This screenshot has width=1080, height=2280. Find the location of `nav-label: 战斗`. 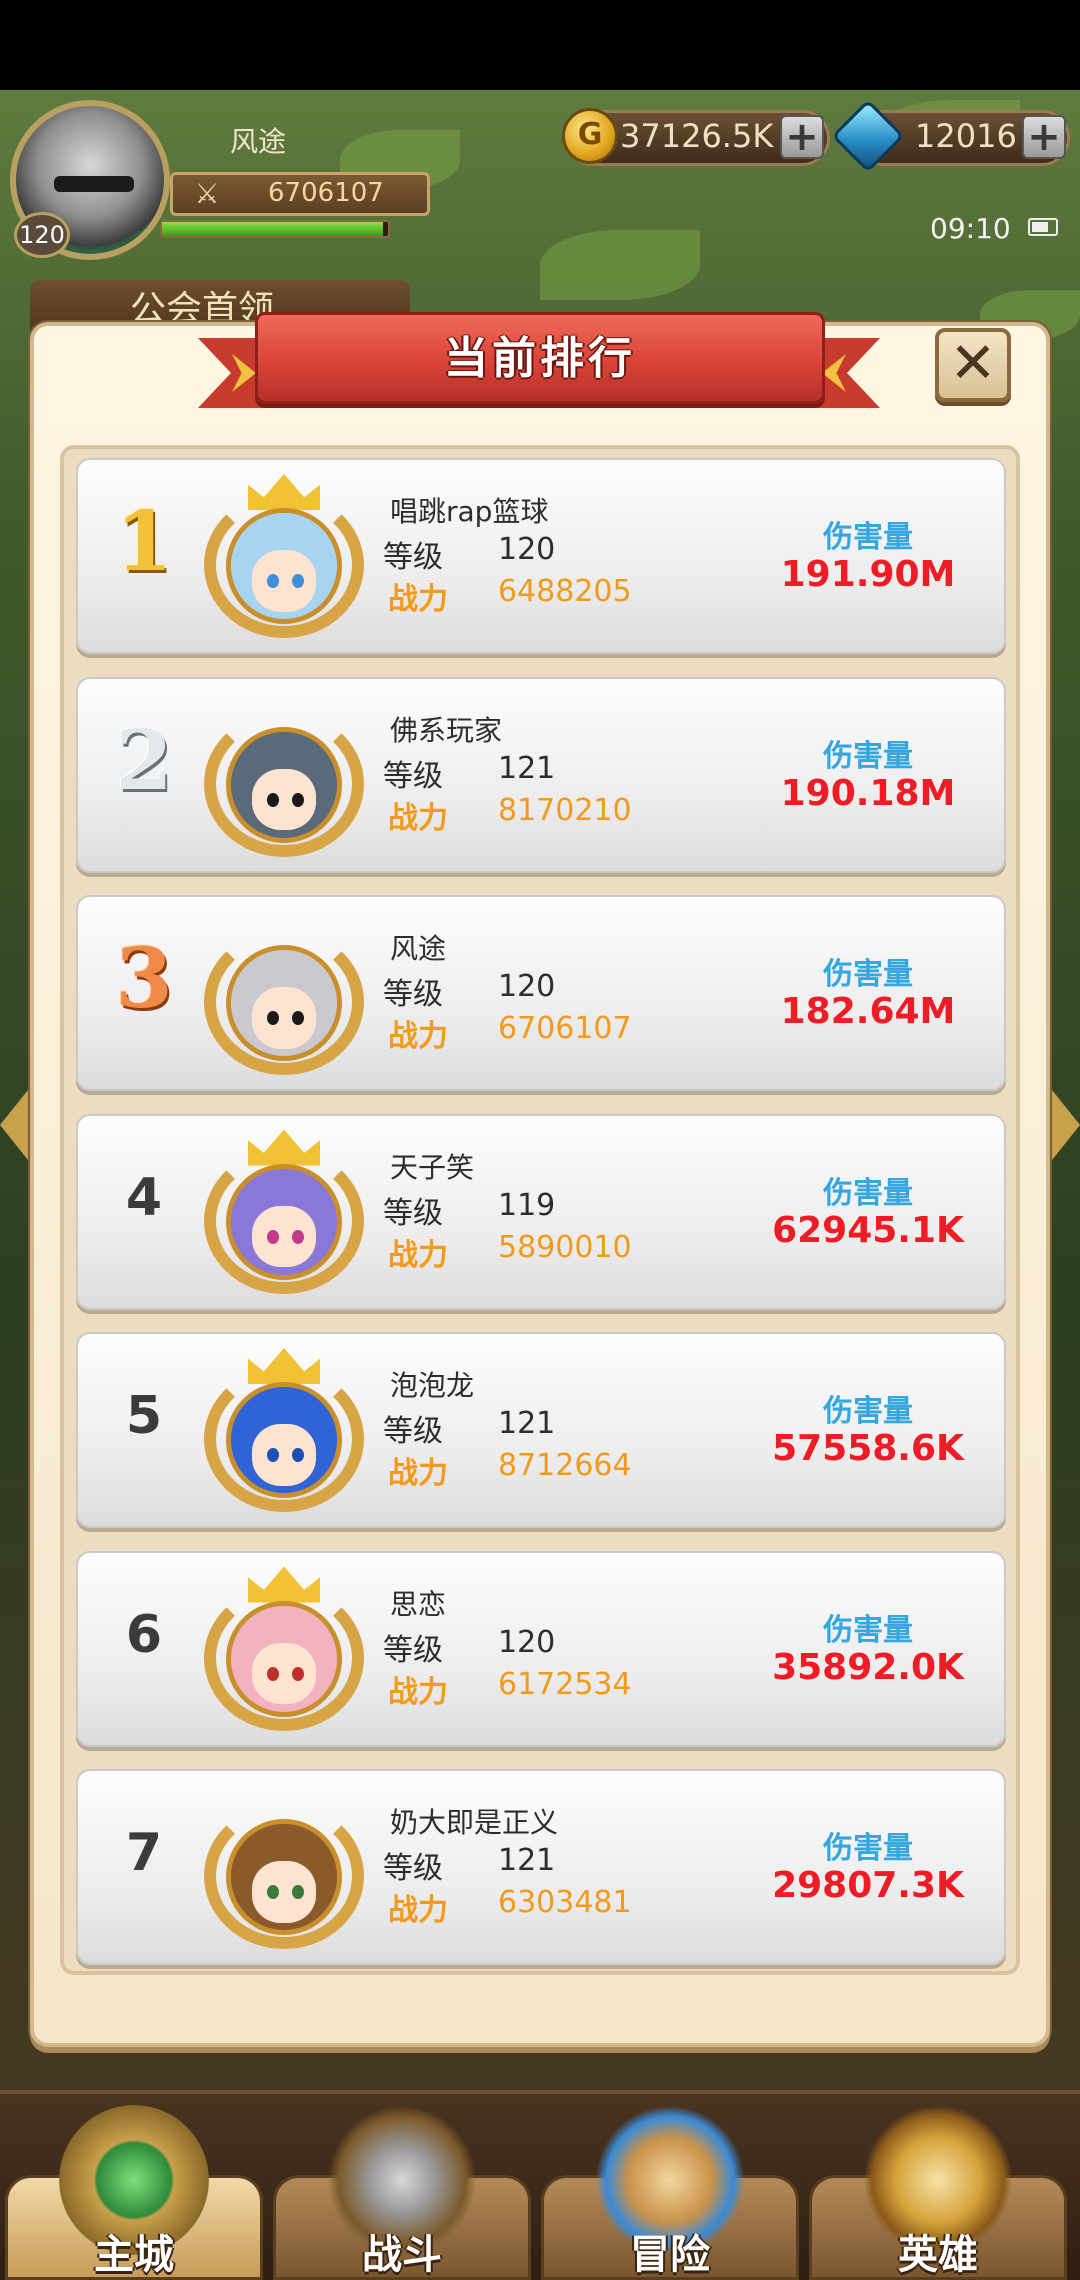

nav-label: 战斗 is located at coordinates (402, 2255).